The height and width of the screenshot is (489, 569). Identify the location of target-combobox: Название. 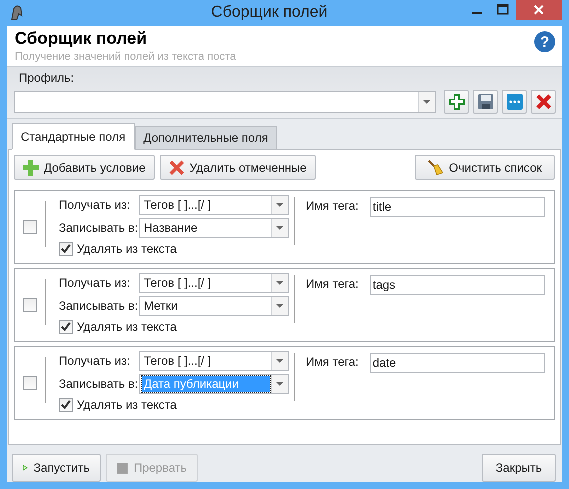
(214, 228).